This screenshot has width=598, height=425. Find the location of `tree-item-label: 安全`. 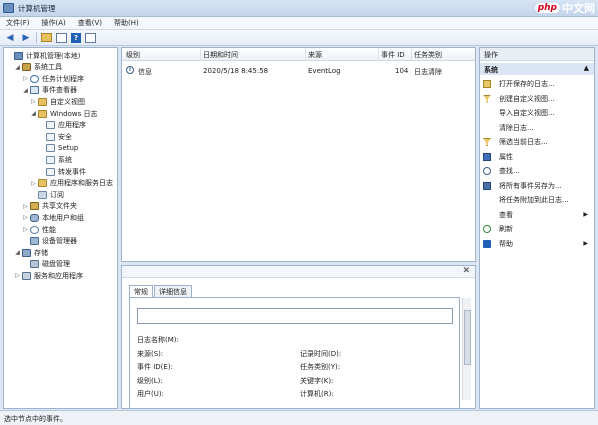

tree-item-label: 安全 is located at coordinates (65, 136).